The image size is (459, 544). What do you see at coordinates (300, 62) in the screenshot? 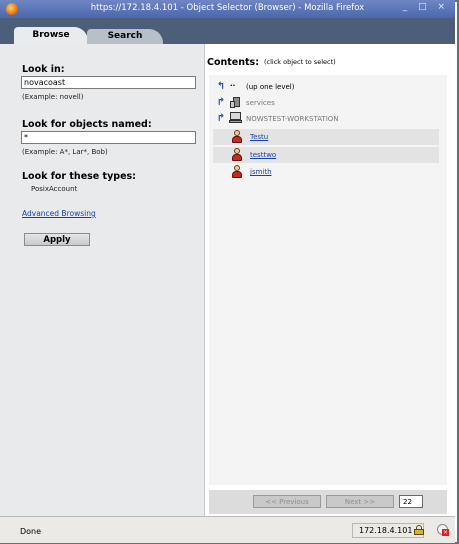
I see `contents-hint: (click object to select)` at bounding box center [300, 62].